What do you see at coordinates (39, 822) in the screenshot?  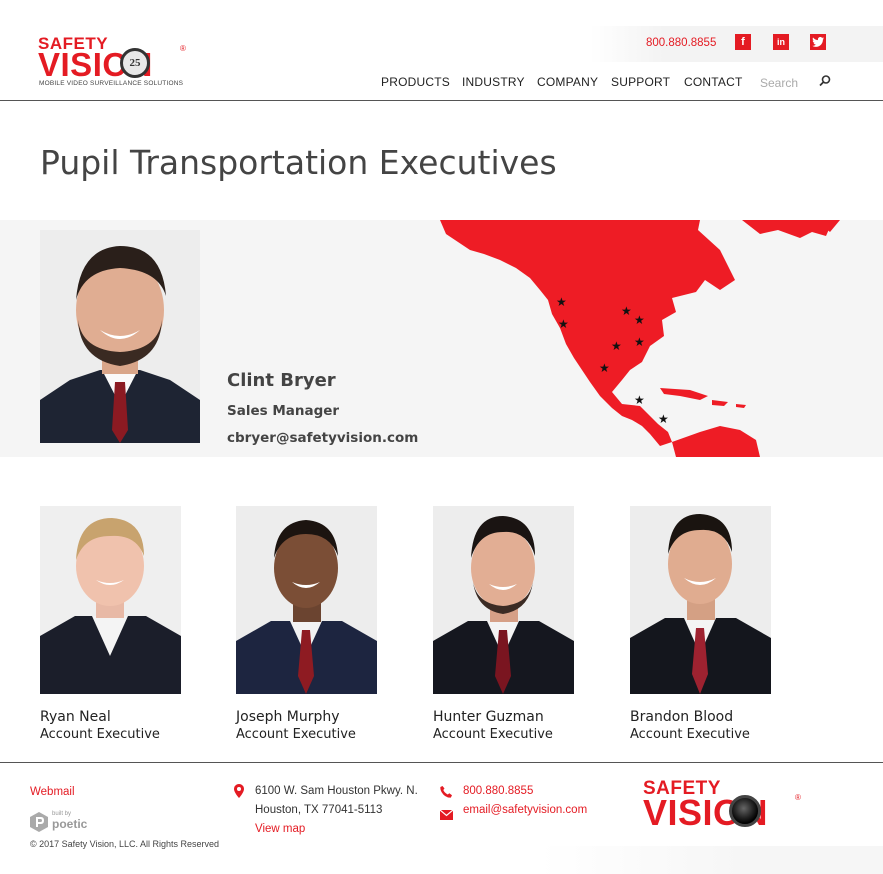 I see `poetic-logo-icon` at bounding box center [39, 822].